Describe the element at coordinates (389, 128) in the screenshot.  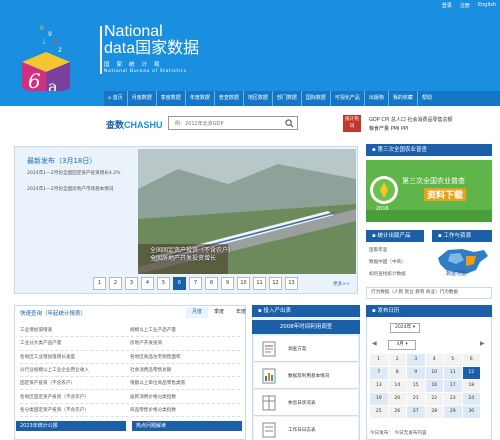
I see `hot-words-row-2: 粮食产量 PMI PPI` at that location.